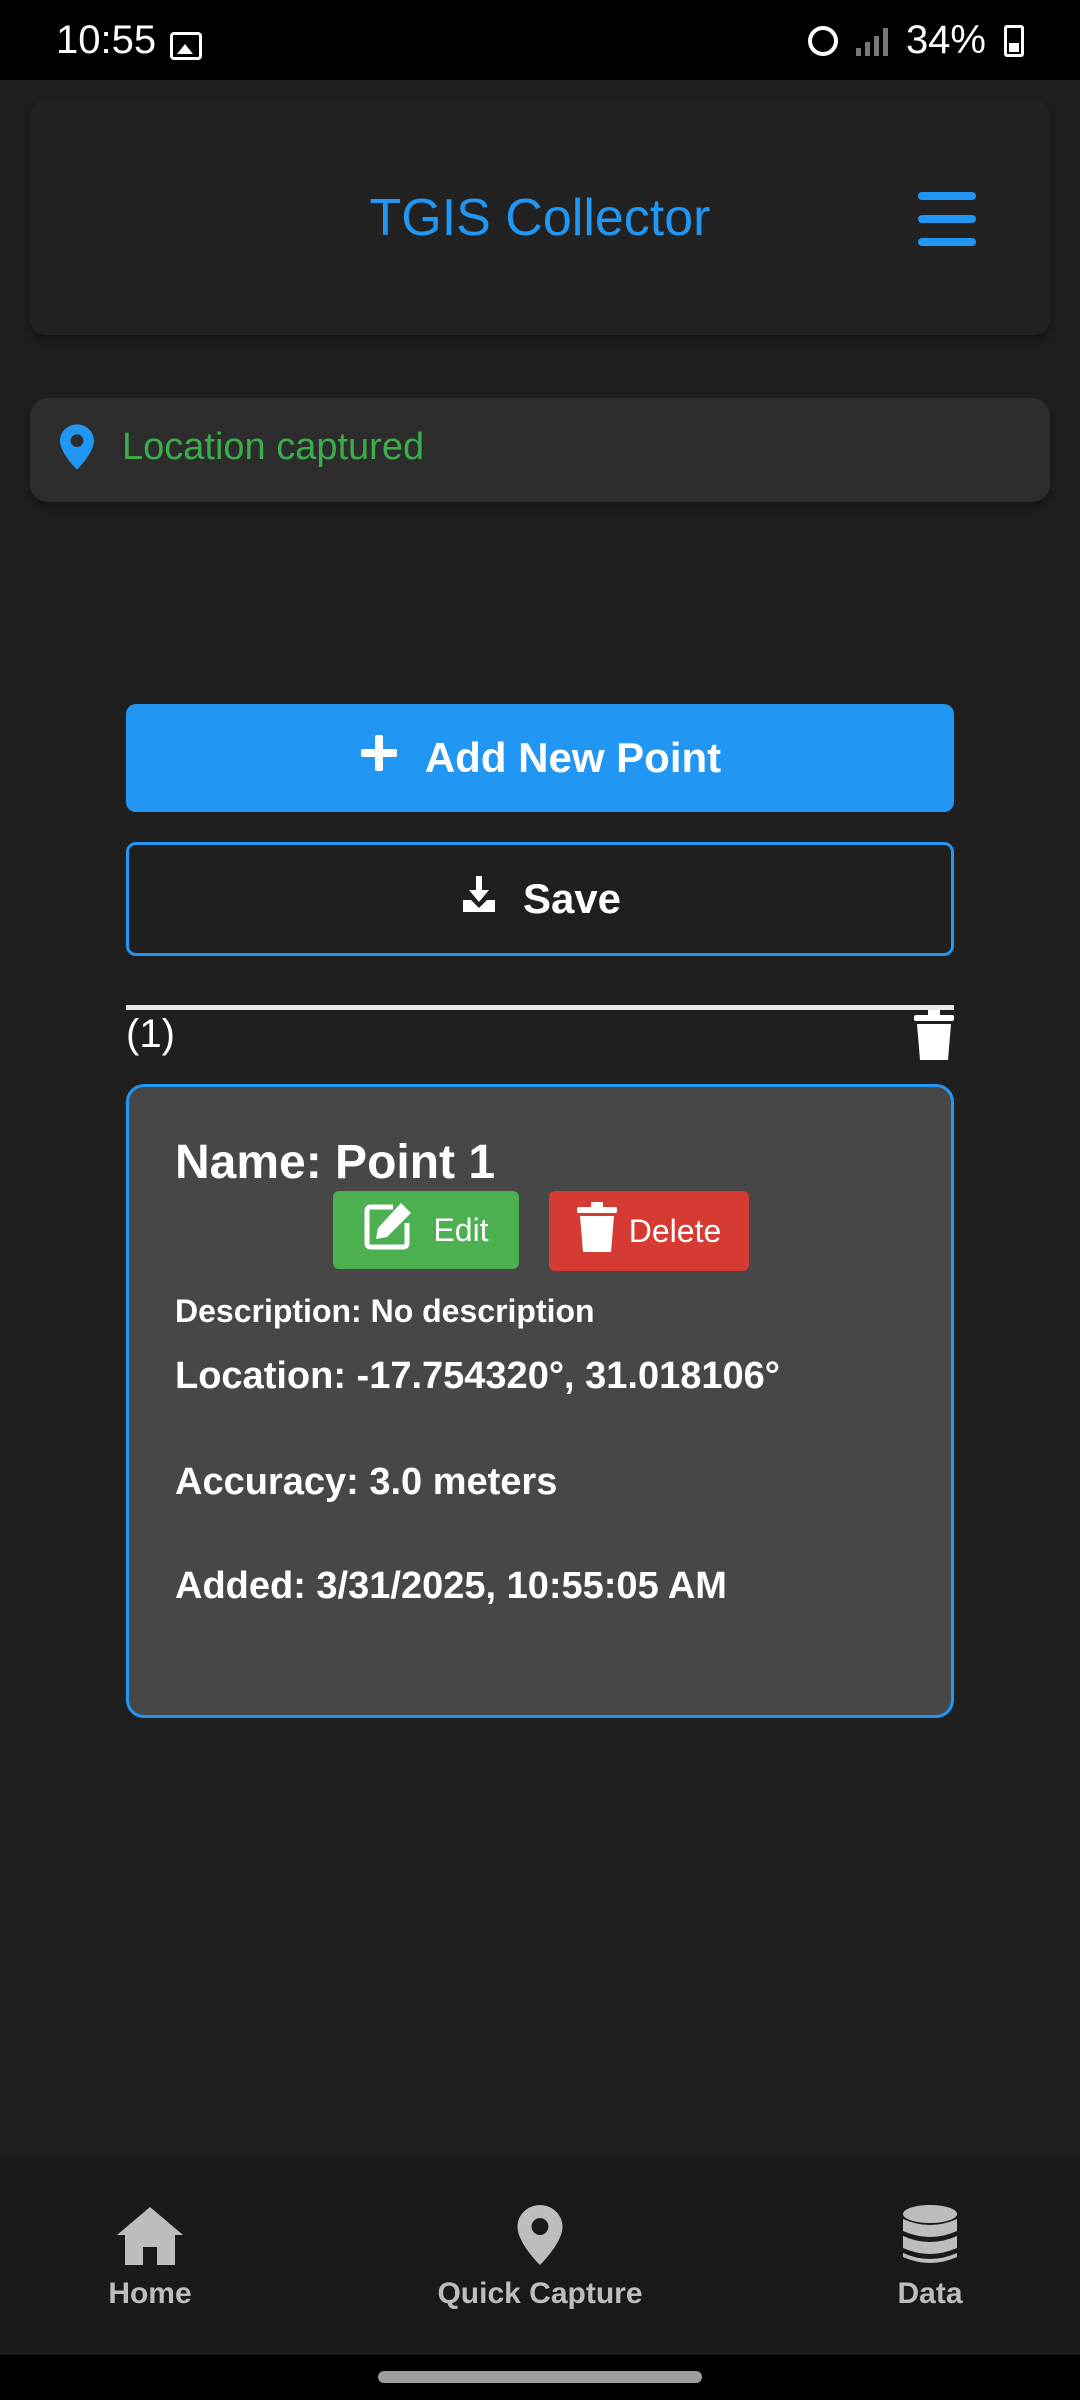 Image resolution: width=1080 pixels, height=2400 pixels. I want to click on map-marker-icon, so click(540, 2230).